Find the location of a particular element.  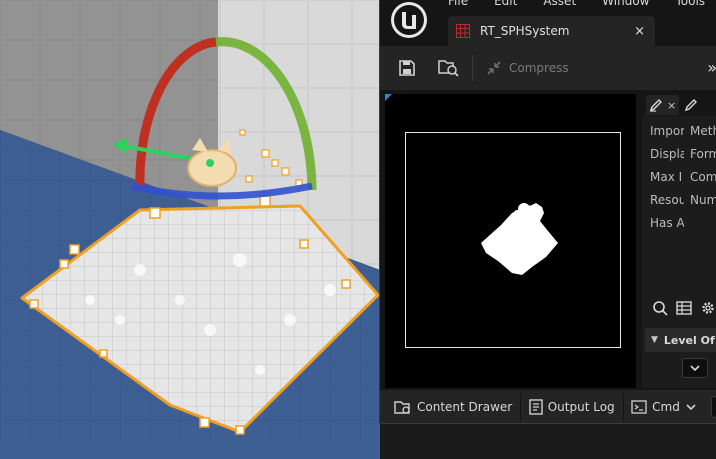

property-label: Num is located at coordinates (703, 200).